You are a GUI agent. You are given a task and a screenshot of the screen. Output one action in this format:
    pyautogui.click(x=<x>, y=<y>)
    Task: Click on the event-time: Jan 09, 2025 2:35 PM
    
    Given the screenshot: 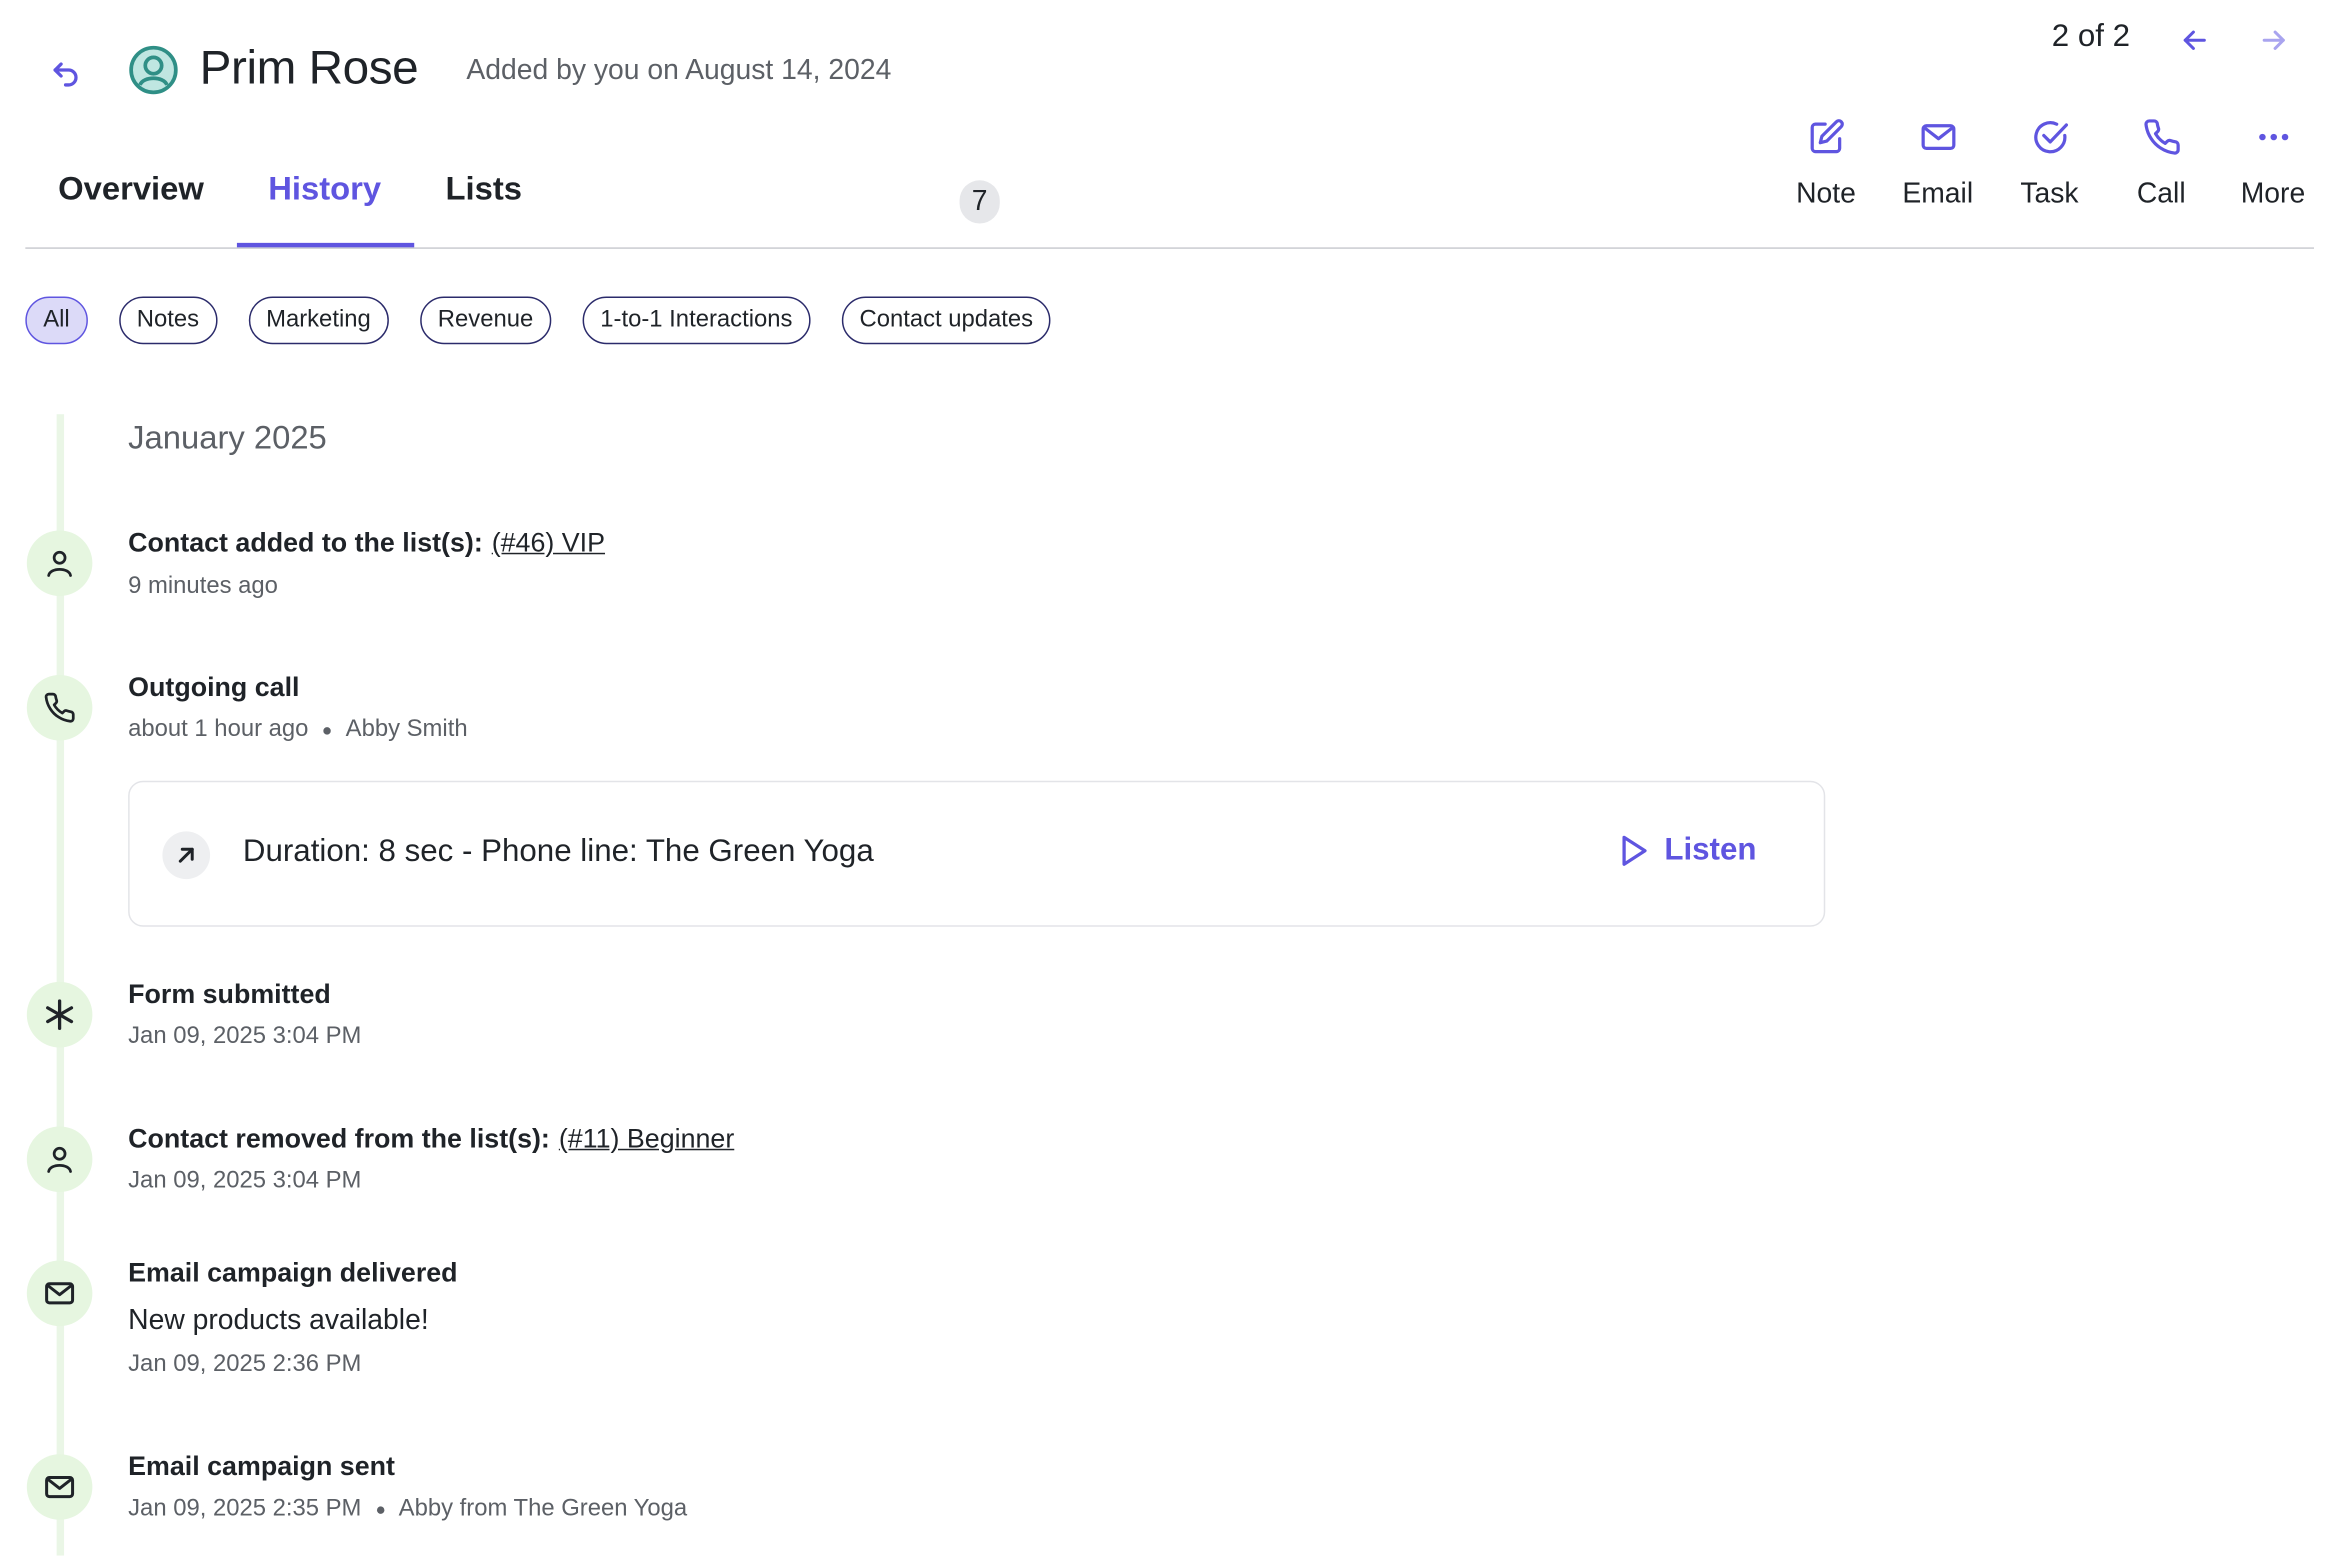 What is the action you would take?
    pyautogui.click(x=245, y=1508)
    